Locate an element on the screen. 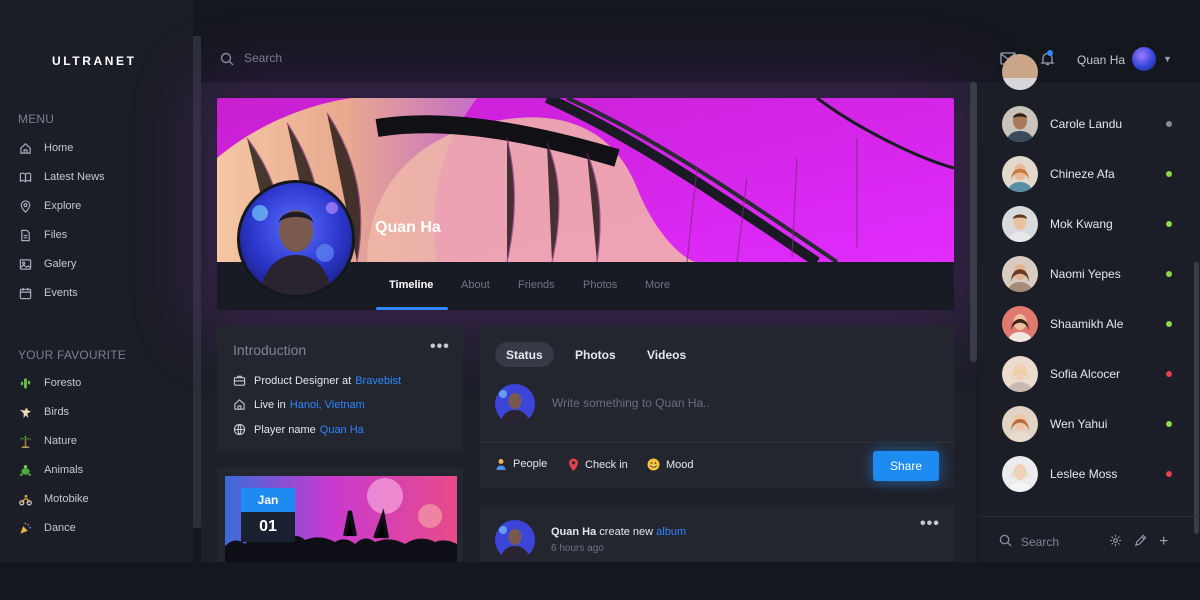 The height and width of the screenshot is (600, 1200). sidebar-item-events: Events is located at coordinates (48, 293).